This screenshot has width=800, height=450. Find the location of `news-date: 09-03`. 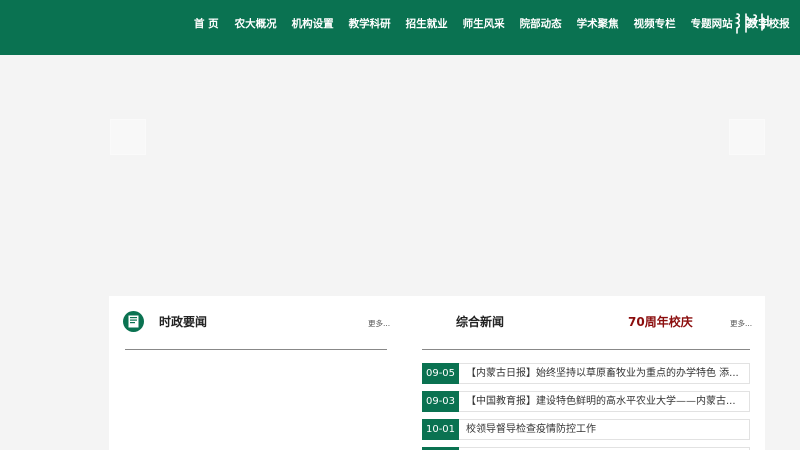

news-date: 09-03 is located at coordinates (440, 401).